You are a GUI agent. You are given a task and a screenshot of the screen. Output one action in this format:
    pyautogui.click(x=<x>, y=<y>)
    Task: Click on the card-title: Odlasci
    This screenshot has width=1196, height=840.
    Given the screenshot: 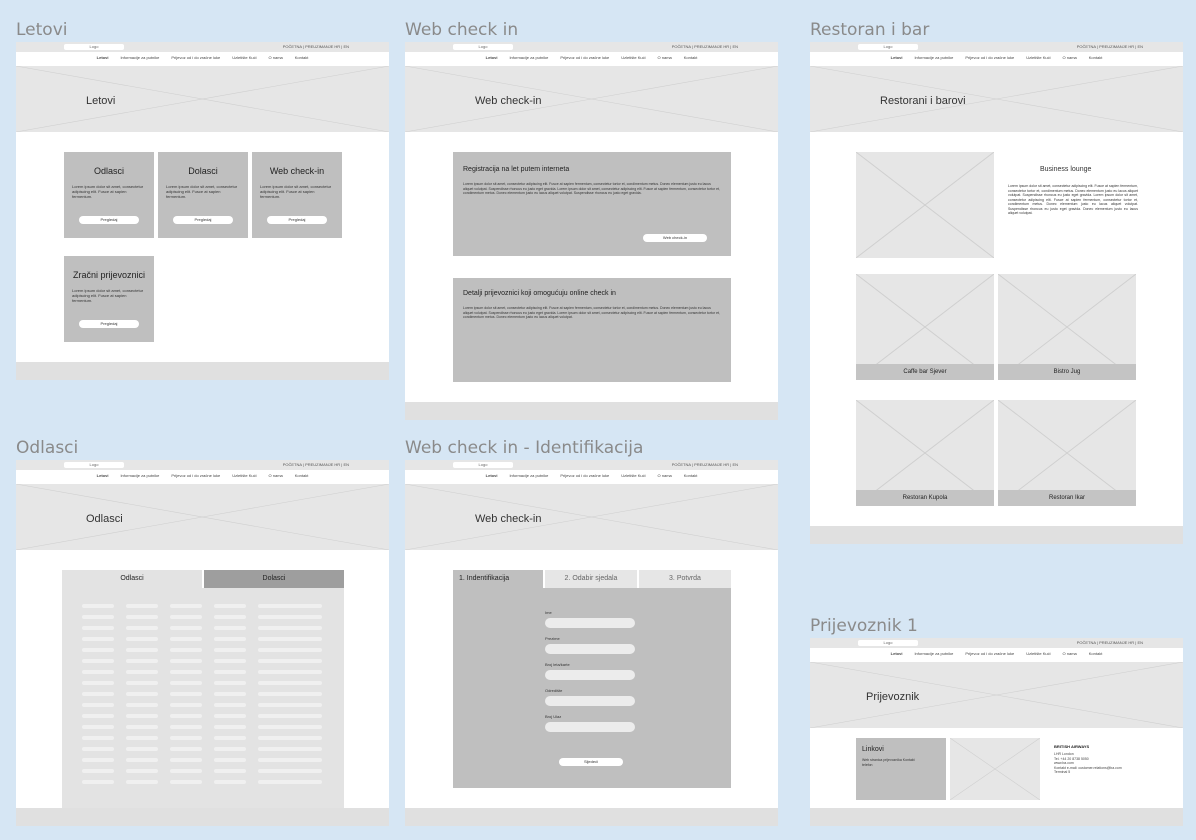 What is the action you would take?
    pyautogui.click(x=108, y=171)
    